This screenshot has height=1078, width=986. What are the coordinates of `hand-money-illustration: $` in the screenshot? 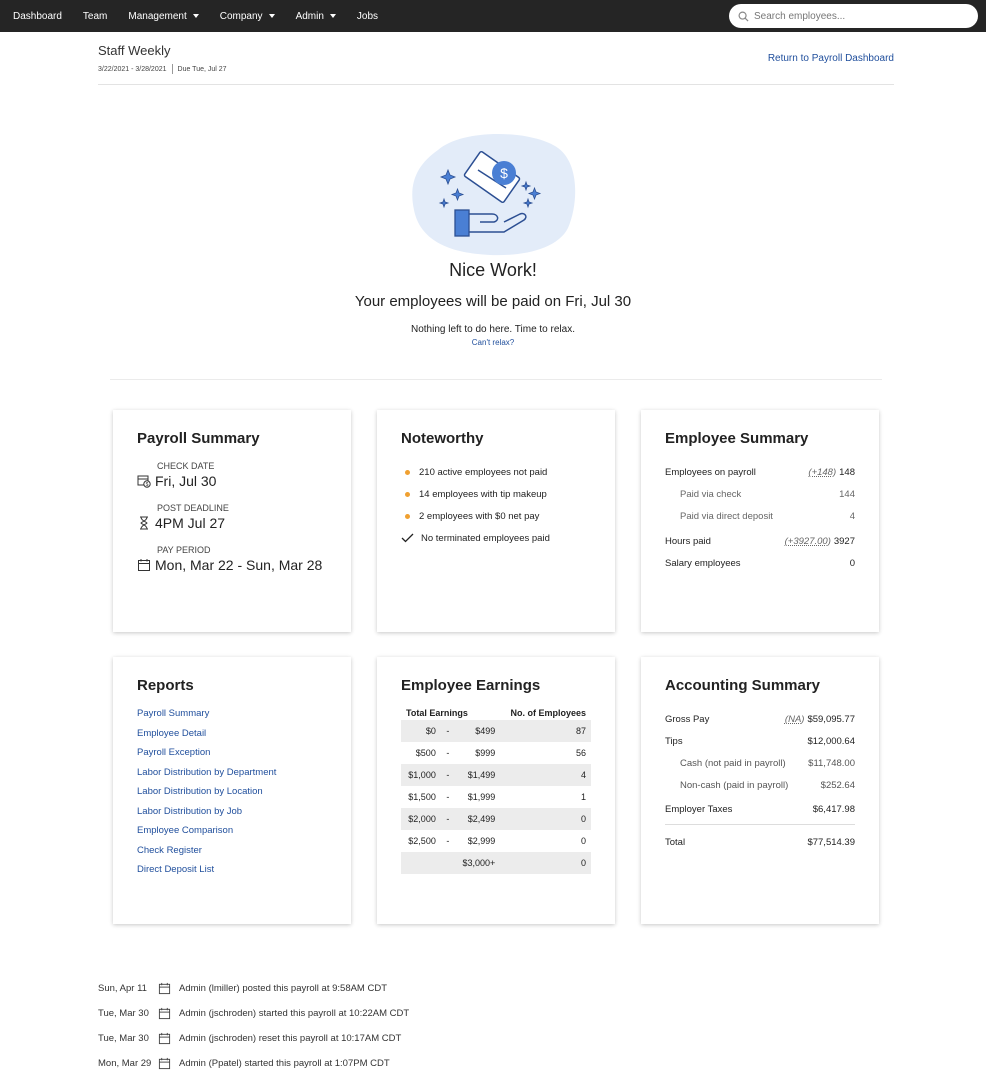 It's located at (494, 195).